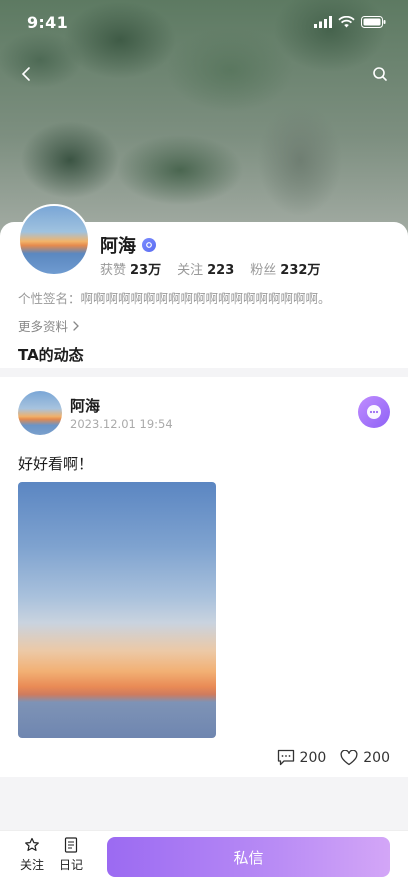  What do you see at coordinates (51, 355) in the screenshot?
I see `section-title: TA的动态` at bounding box center [51, 355].